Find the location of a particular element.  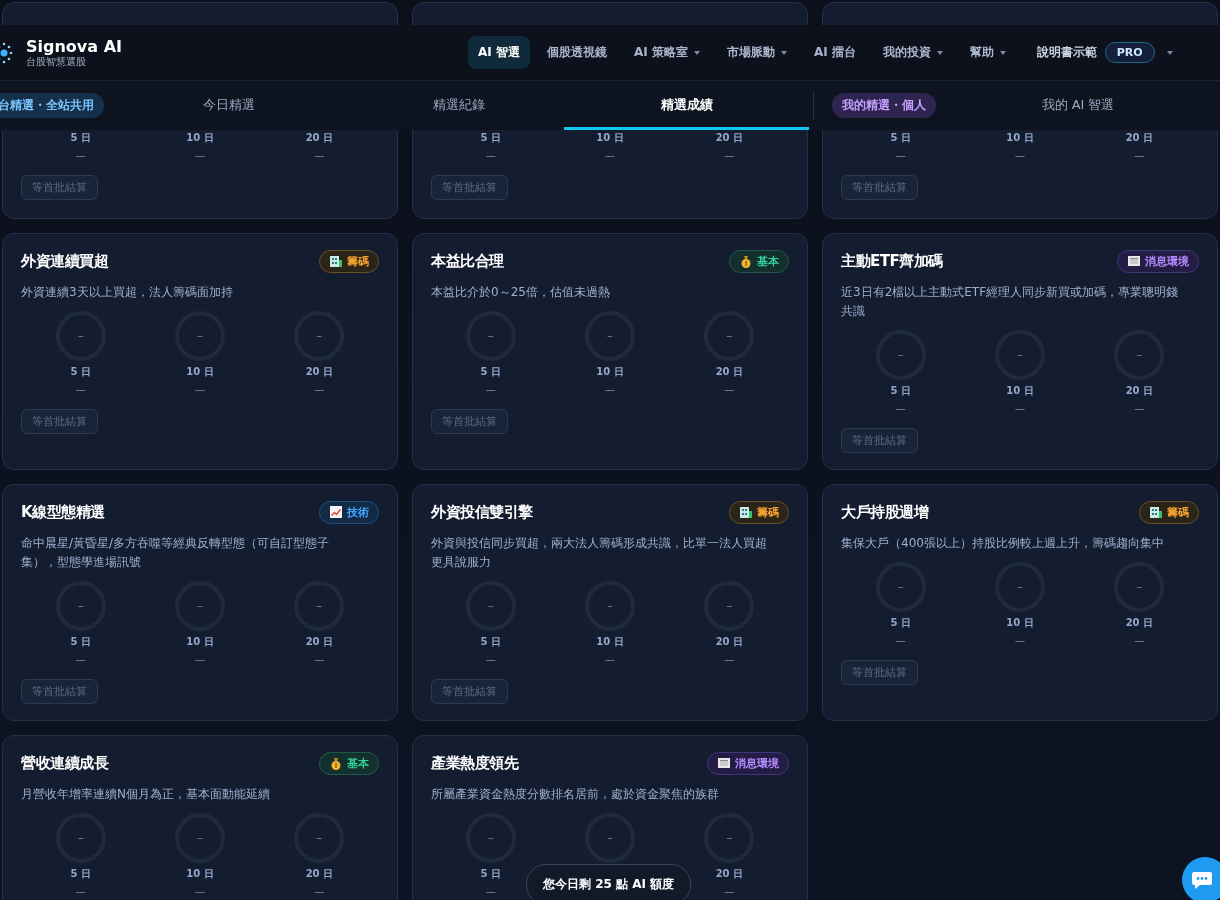

card-title: K線型態精選 is located at coordinates (63, 512).